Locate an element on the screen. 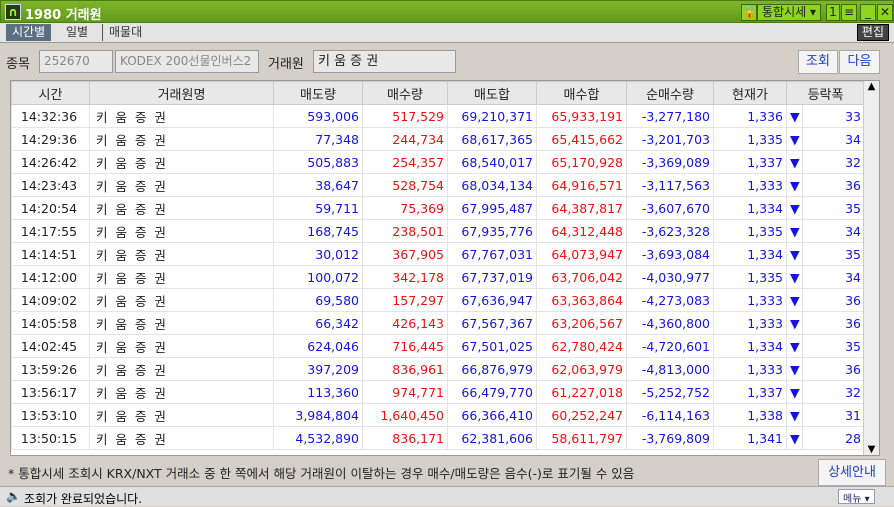  tab-volume-profile: 매물대 is located at coordinates (125, 32).